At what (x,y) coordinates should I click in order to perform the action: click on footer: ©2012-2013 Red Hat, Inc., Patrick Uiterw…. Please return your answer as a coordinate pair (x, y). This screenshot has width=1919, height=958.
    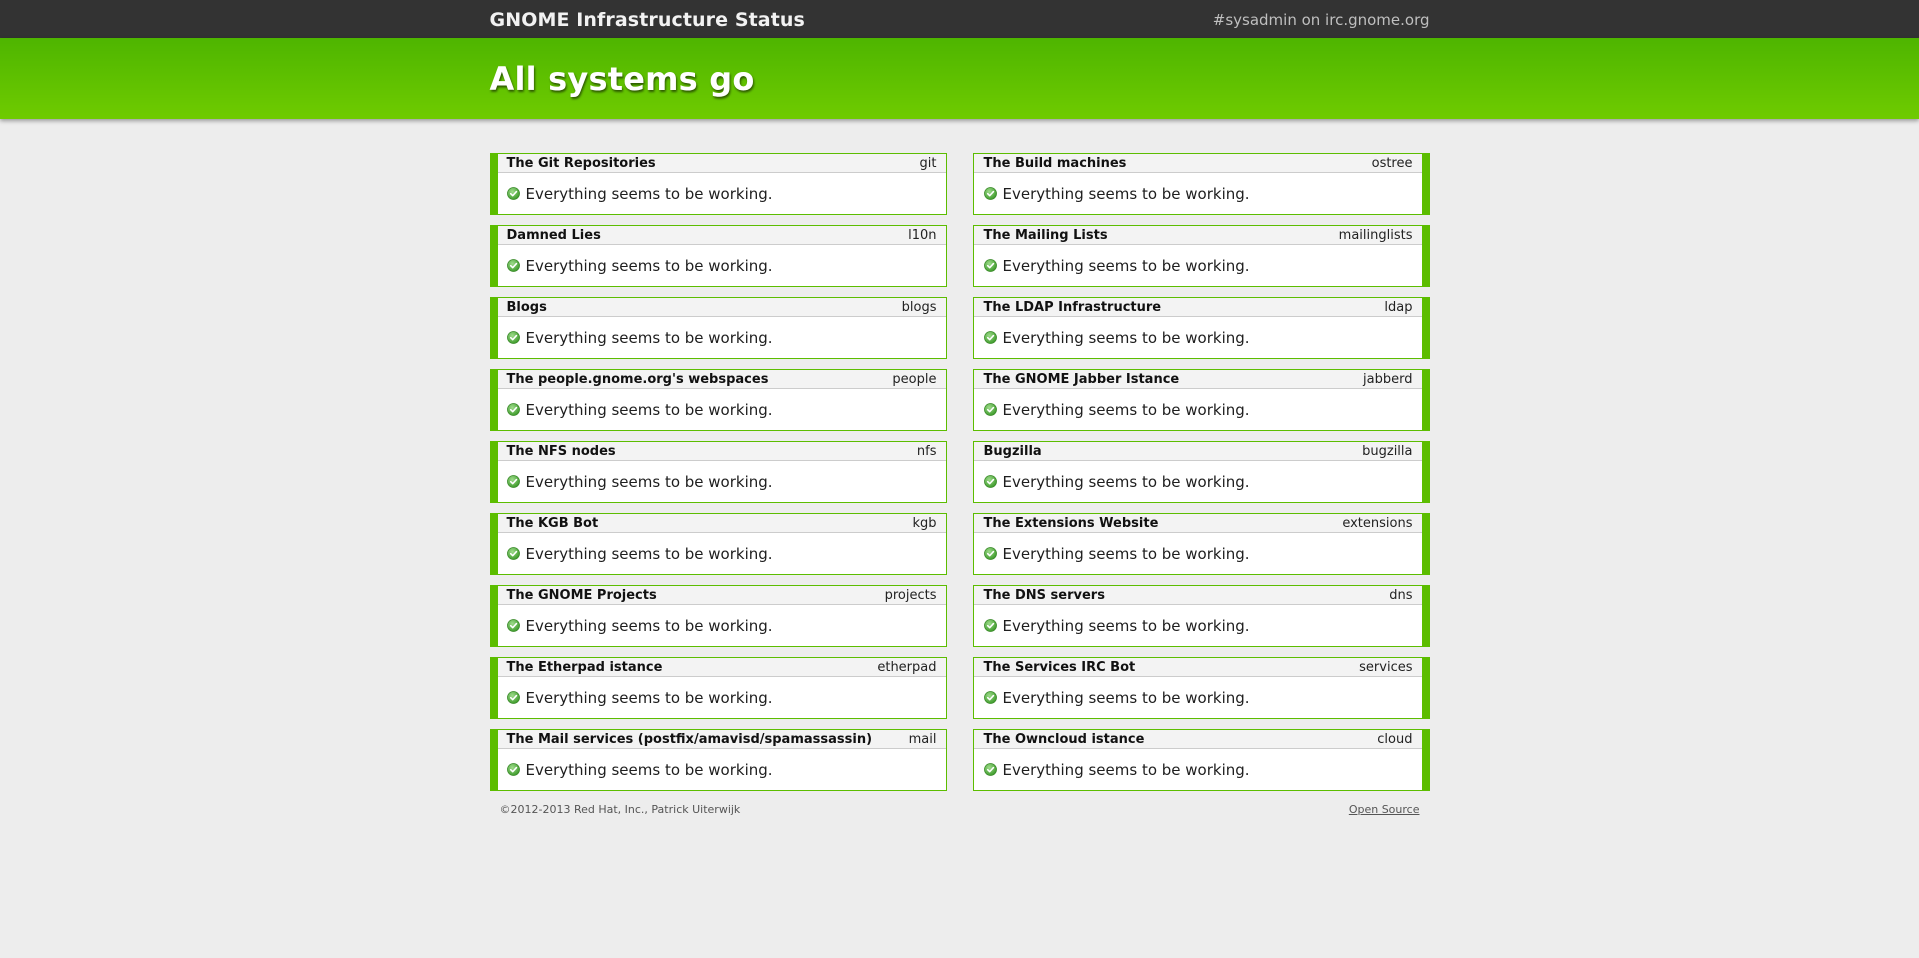
    Looking at the image, I should click on (960, 809).